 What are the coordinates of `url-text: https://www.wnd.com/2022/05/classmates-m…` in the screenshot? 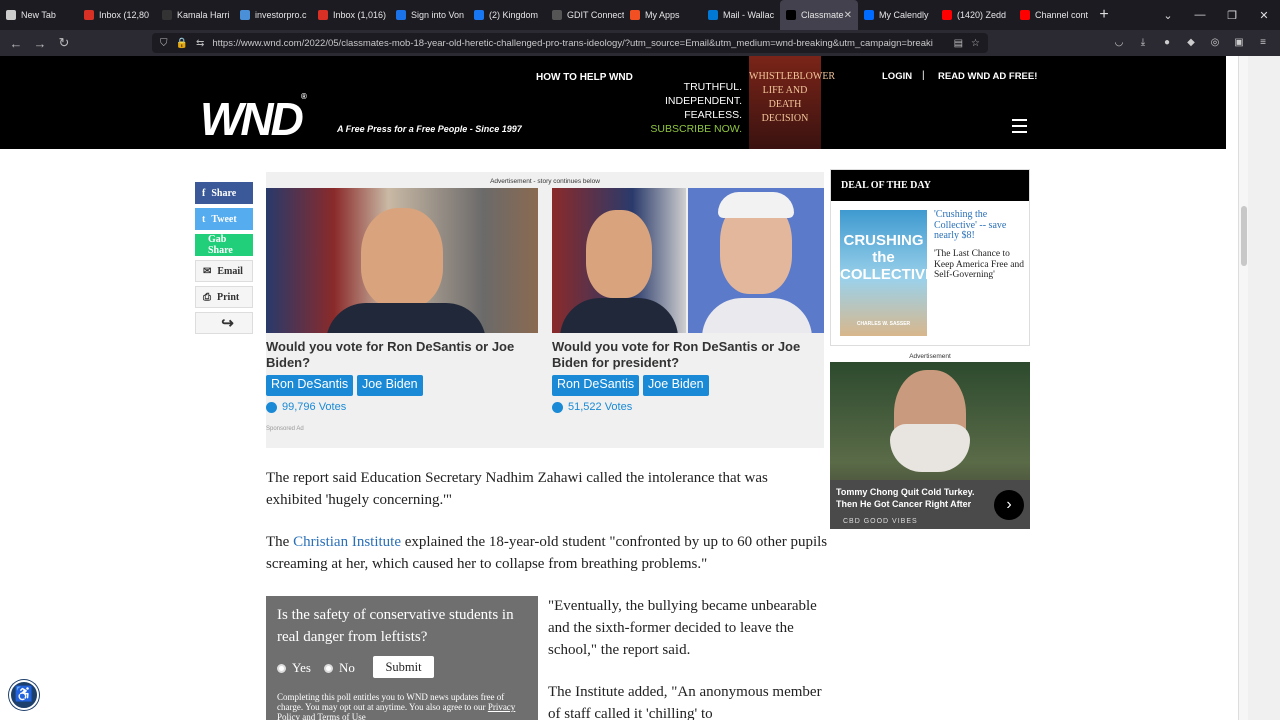 It's located at (582, 43).